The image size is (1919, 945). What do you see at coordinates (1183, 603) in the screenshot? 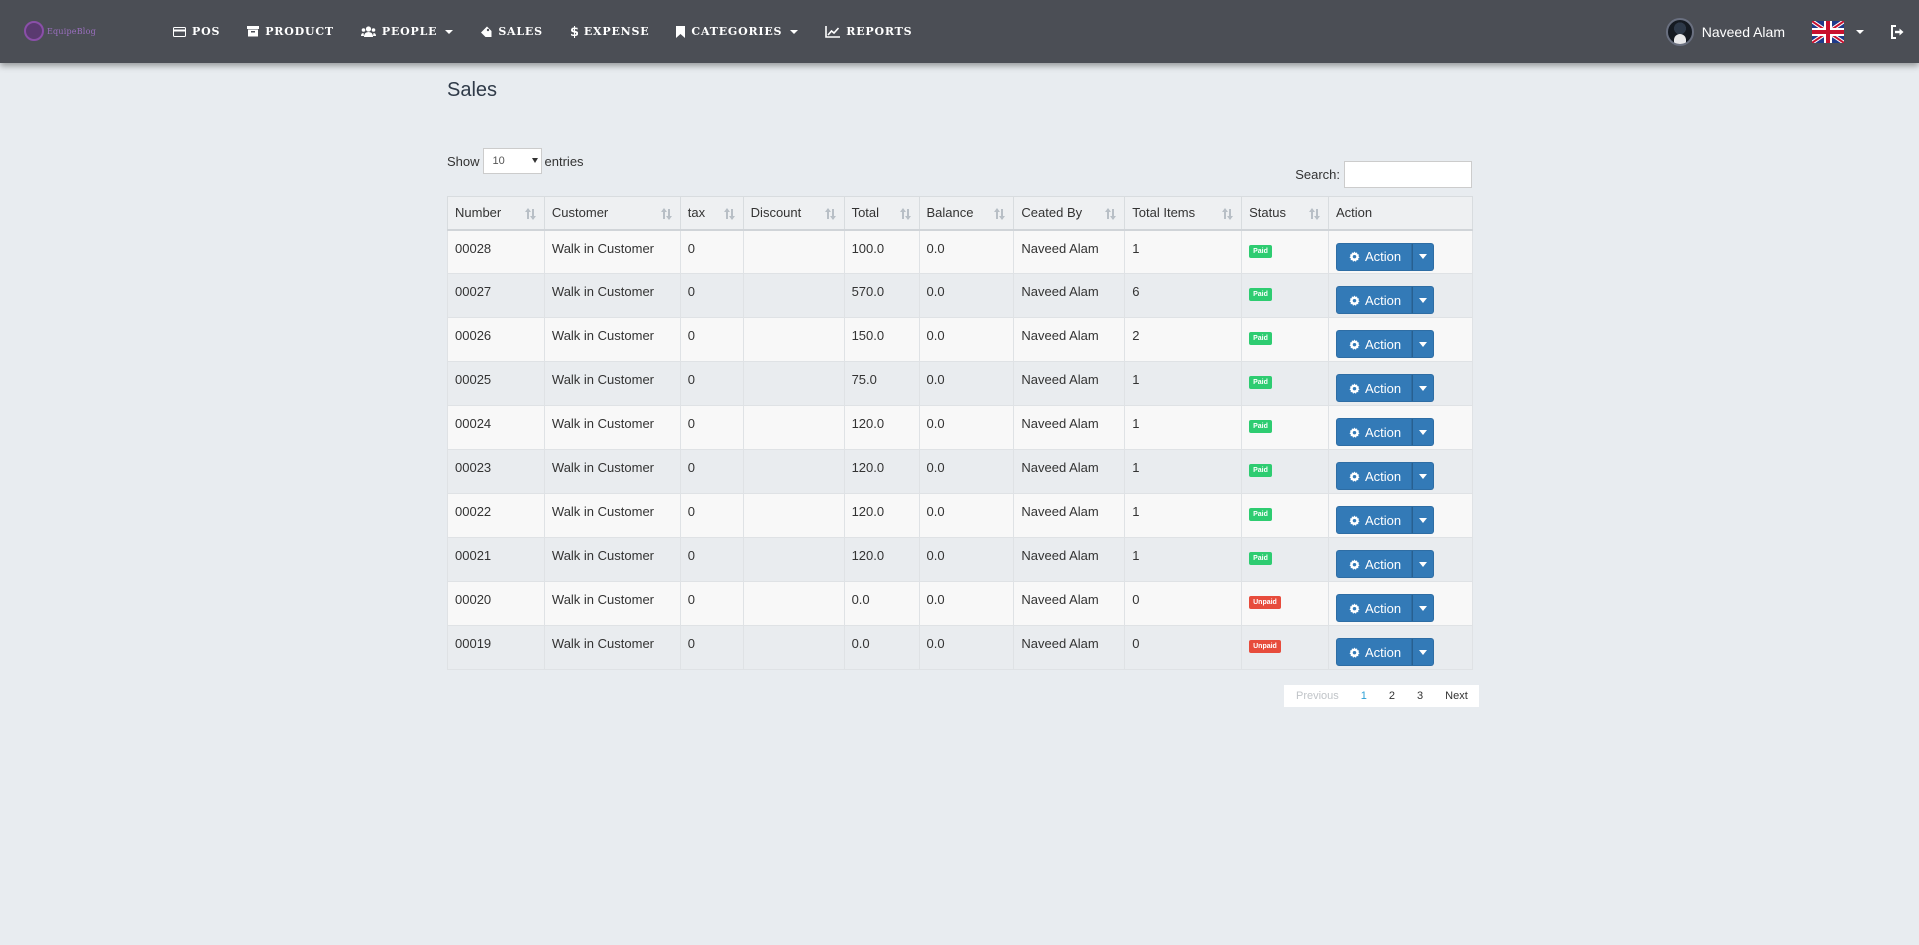
I see `cell-items: 0` at bounding box center [1183, 603].